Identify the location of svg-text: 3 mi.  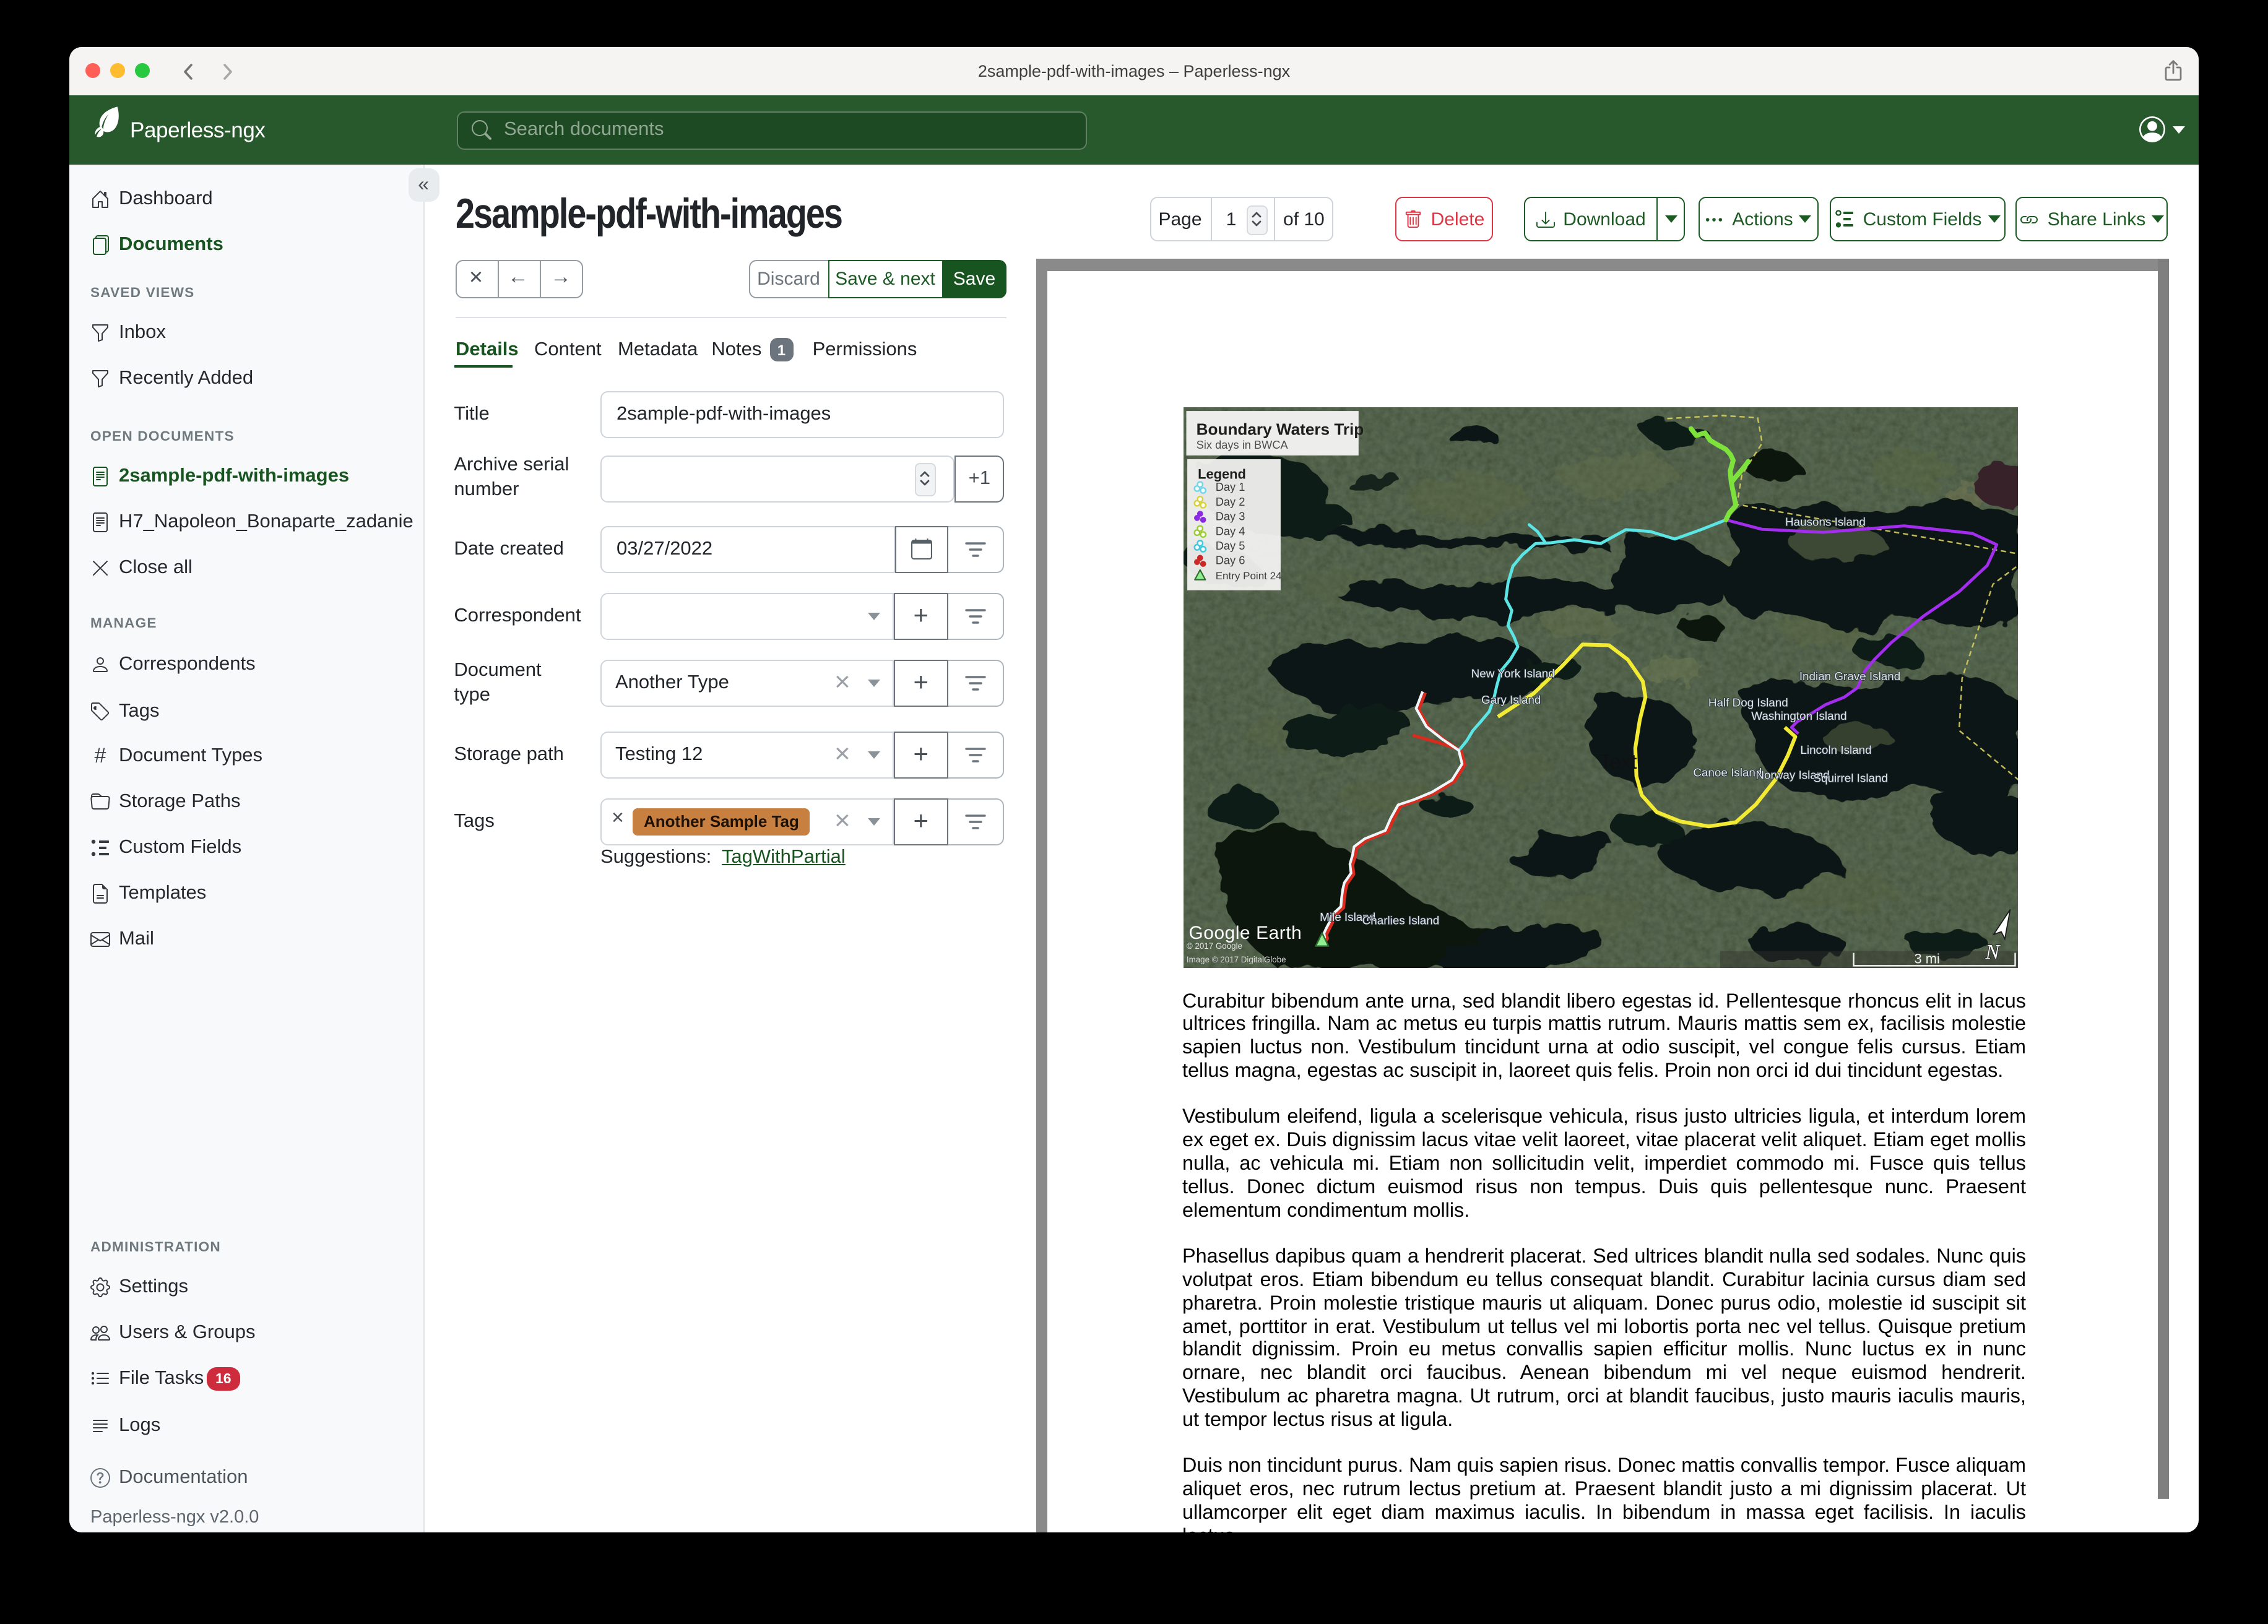
(1926, 959).